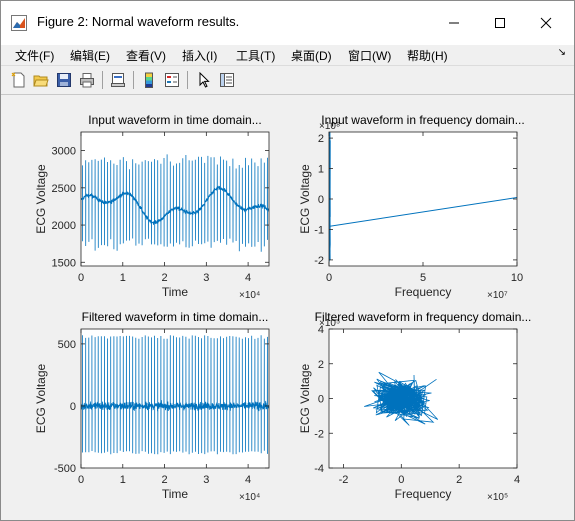  What do you see at coordinates (497, 497) in the screenshot?
I see `x-exponent-label: ×10⁵` at bounding box center [497, 497].